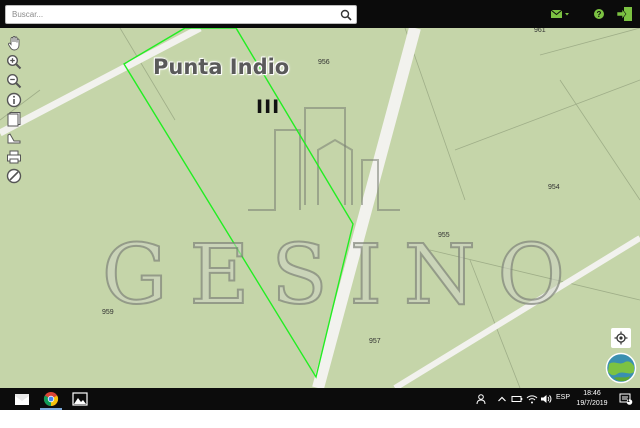 The image size is (640, 428). I want to click on top-bar: ?, so click(320, 14).